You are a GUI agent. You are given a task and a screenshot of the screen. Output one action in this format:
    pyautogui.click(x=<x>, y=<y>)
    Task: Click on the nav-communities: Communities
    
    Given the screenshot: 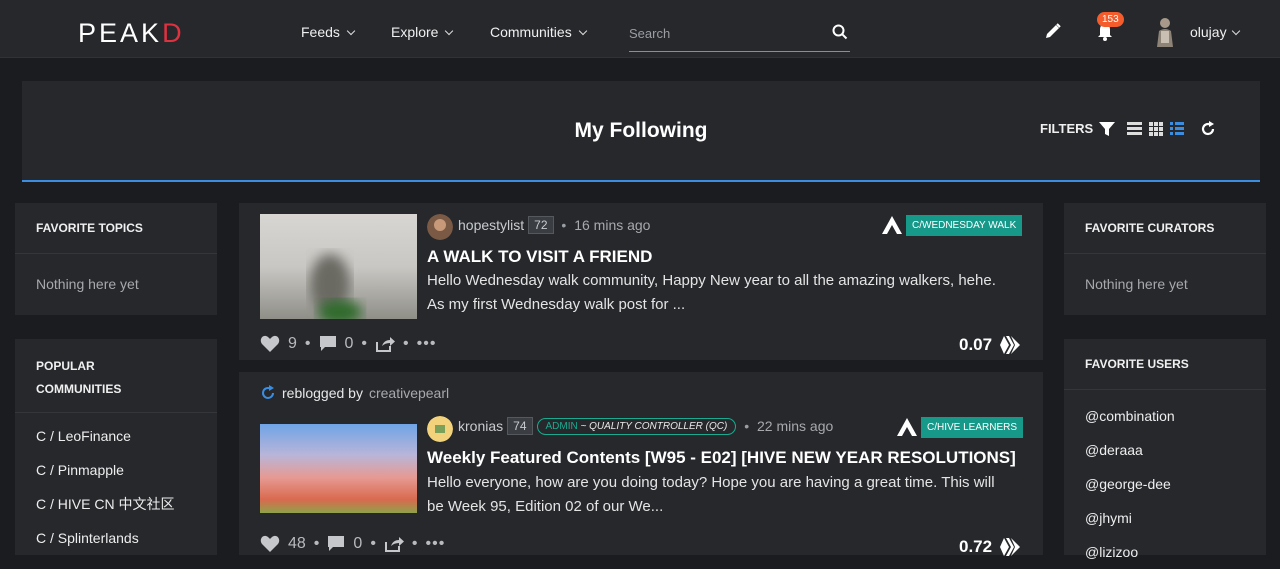 What is the action you would take?
    pyautogui.click(x=538, y=32)
    